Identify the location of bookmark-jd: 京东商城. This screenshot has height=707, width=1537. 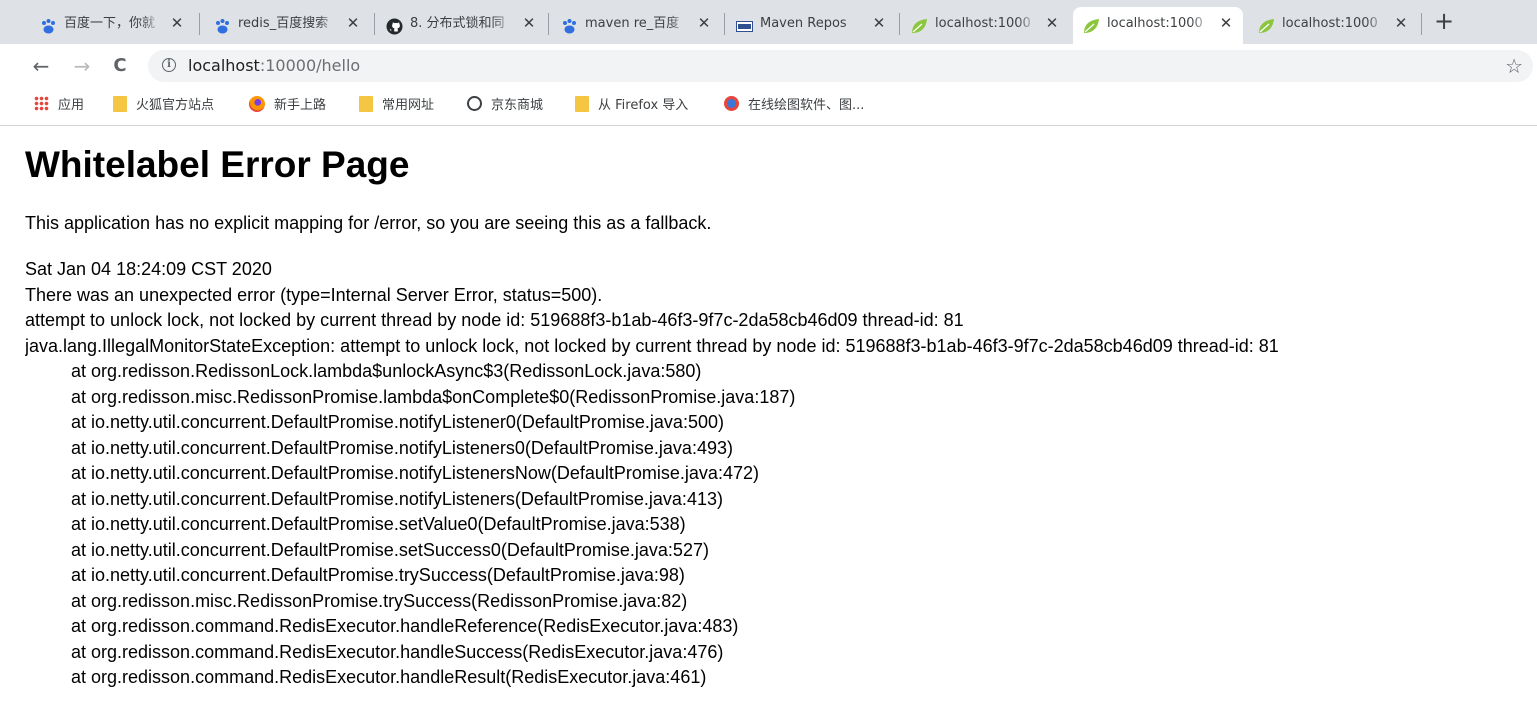
(505, 106).